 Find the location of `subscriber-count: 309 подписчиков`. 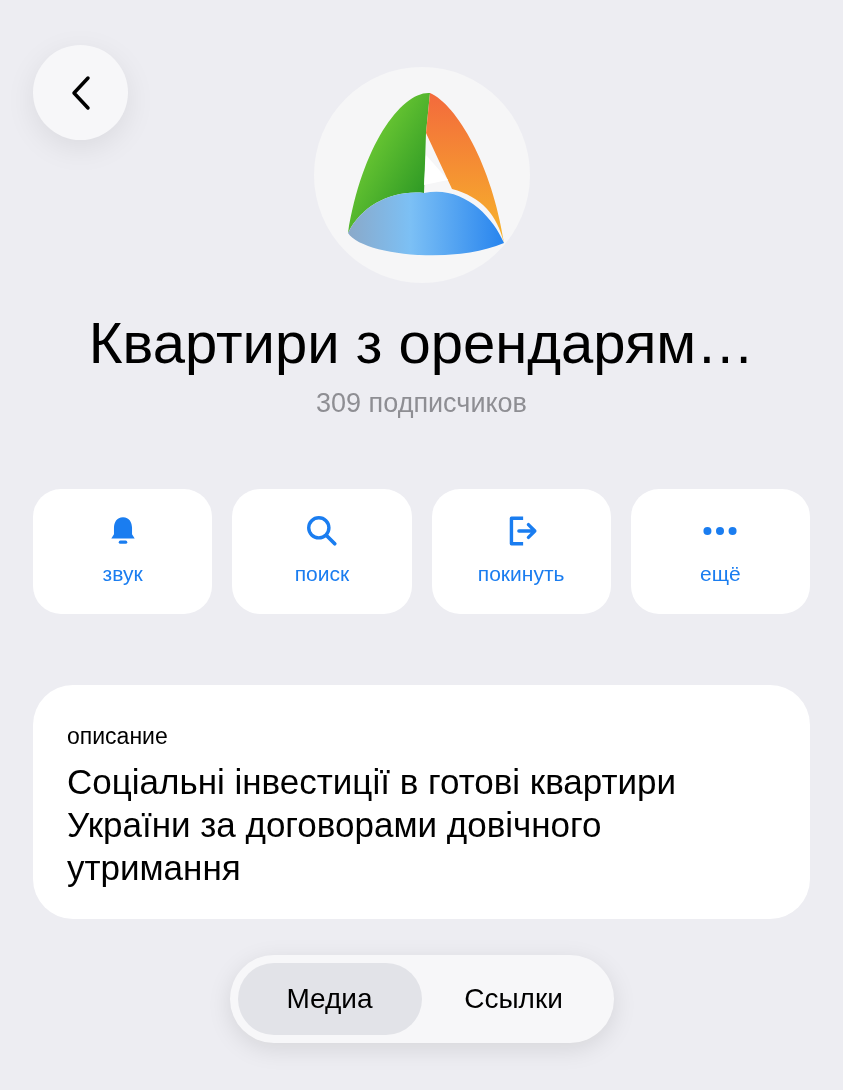

subscriber-count: 309 подписчиков is located at coordinates (421, 403).